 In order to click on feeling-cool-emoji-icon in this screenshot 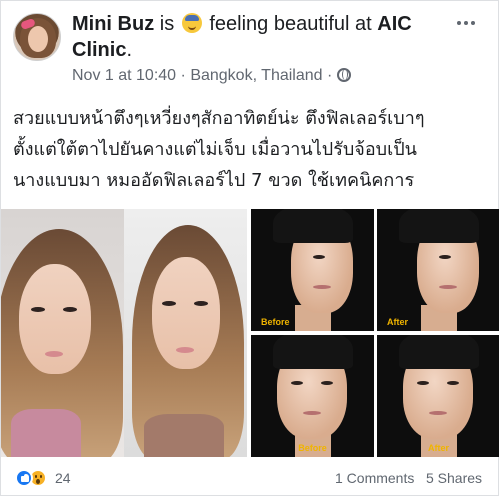, I will do `click(191, 23)`.